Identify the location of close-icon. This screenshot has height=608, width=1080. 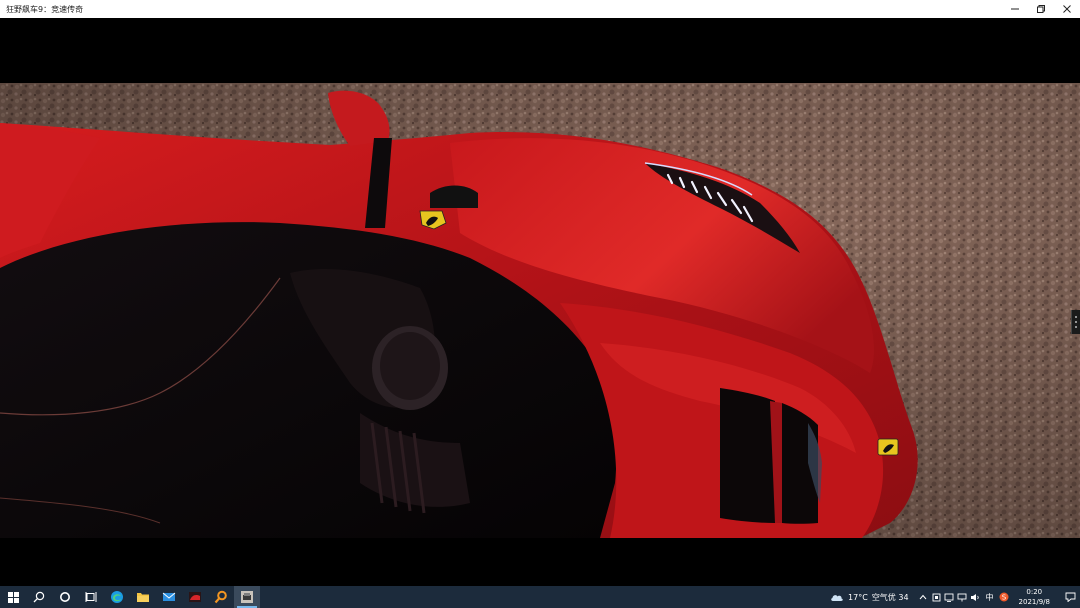
(1067, 9).